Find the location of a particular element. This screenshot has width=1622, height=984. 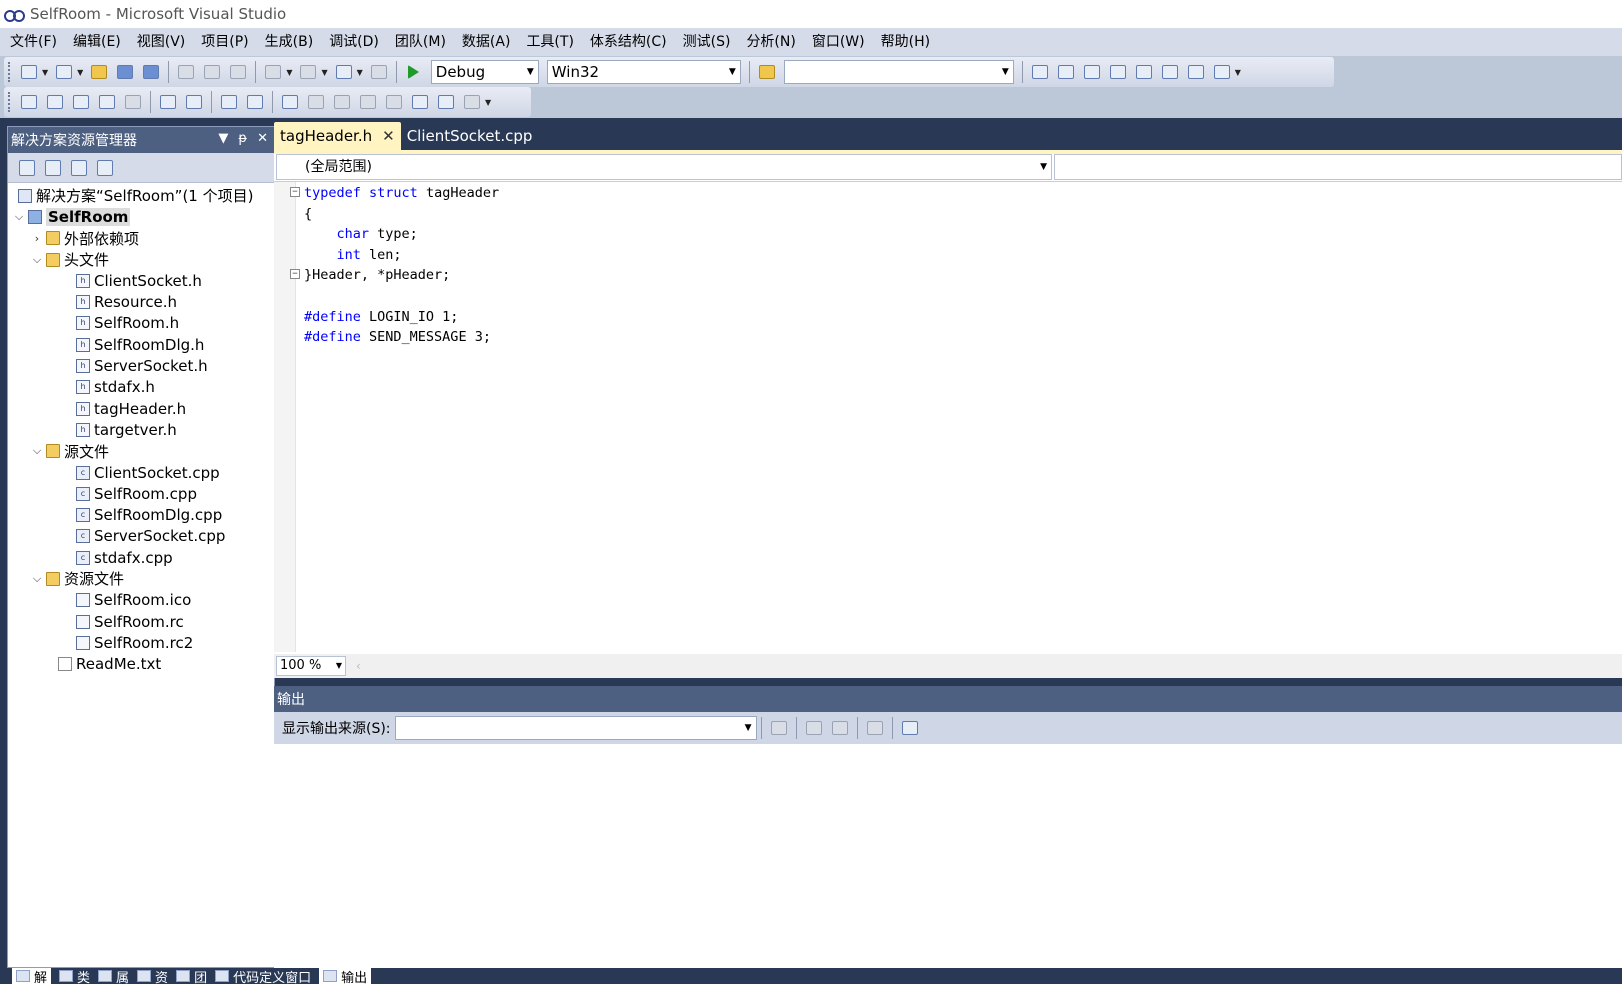

display-object-member-list-icon is located at coordinates (29, 102).